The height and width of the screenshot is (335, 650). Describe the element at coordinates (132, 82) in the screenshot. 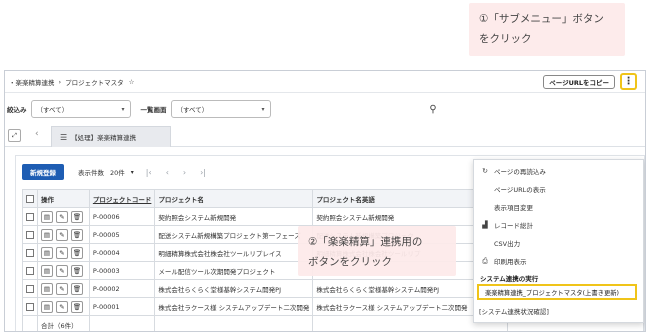

I see `star-icon: ☆` at that location.